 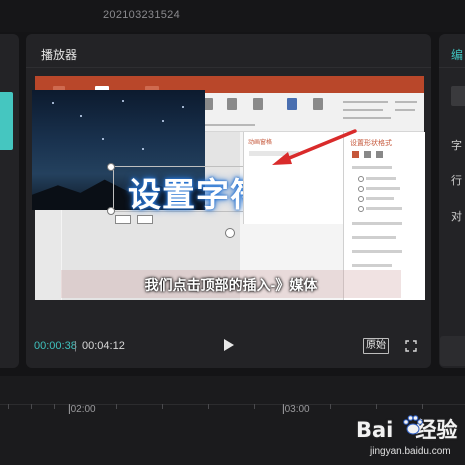 What do you see at coordinates (230, 233) in the screenshot?
I see `rotate-handle` at bounding box center [230, 233].